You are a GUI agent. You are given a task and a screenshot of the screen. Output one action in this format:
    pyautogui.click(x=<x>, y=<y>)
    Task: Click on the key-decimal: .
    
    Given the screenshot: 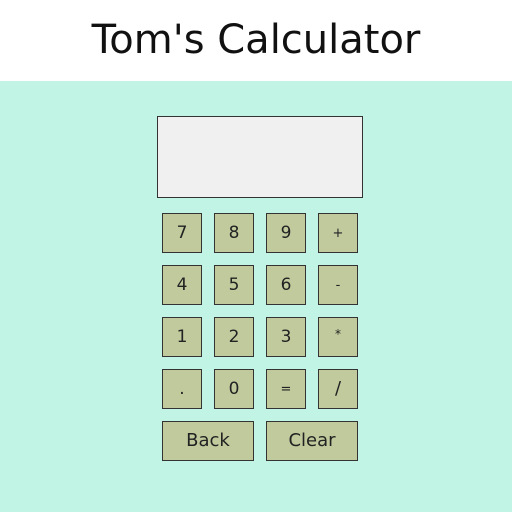 What is the action you would take?
    pyautogui.click(x=182, y=389)
    